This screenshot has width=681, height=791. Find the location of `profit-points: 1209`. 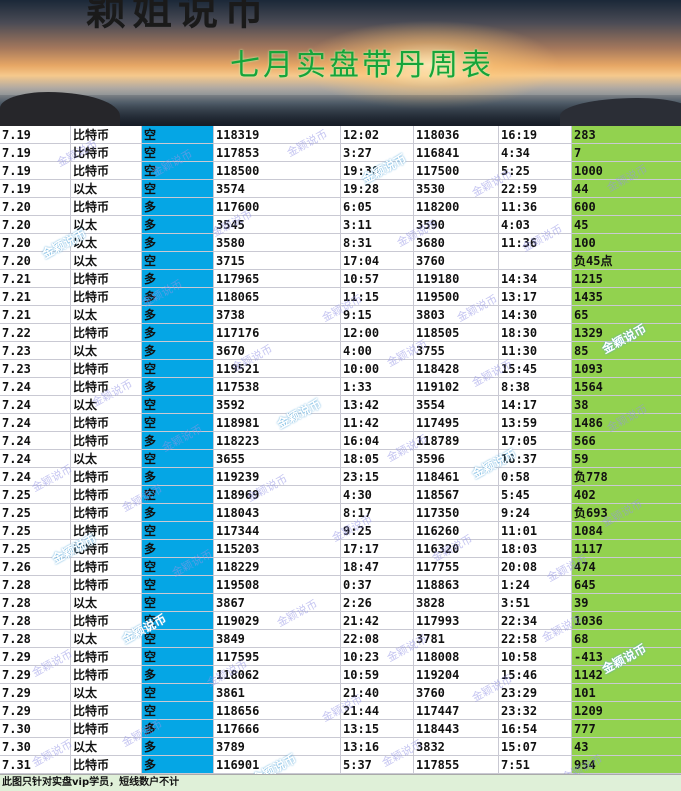

profit-points: 1209 is located at coordinates (626, 711).